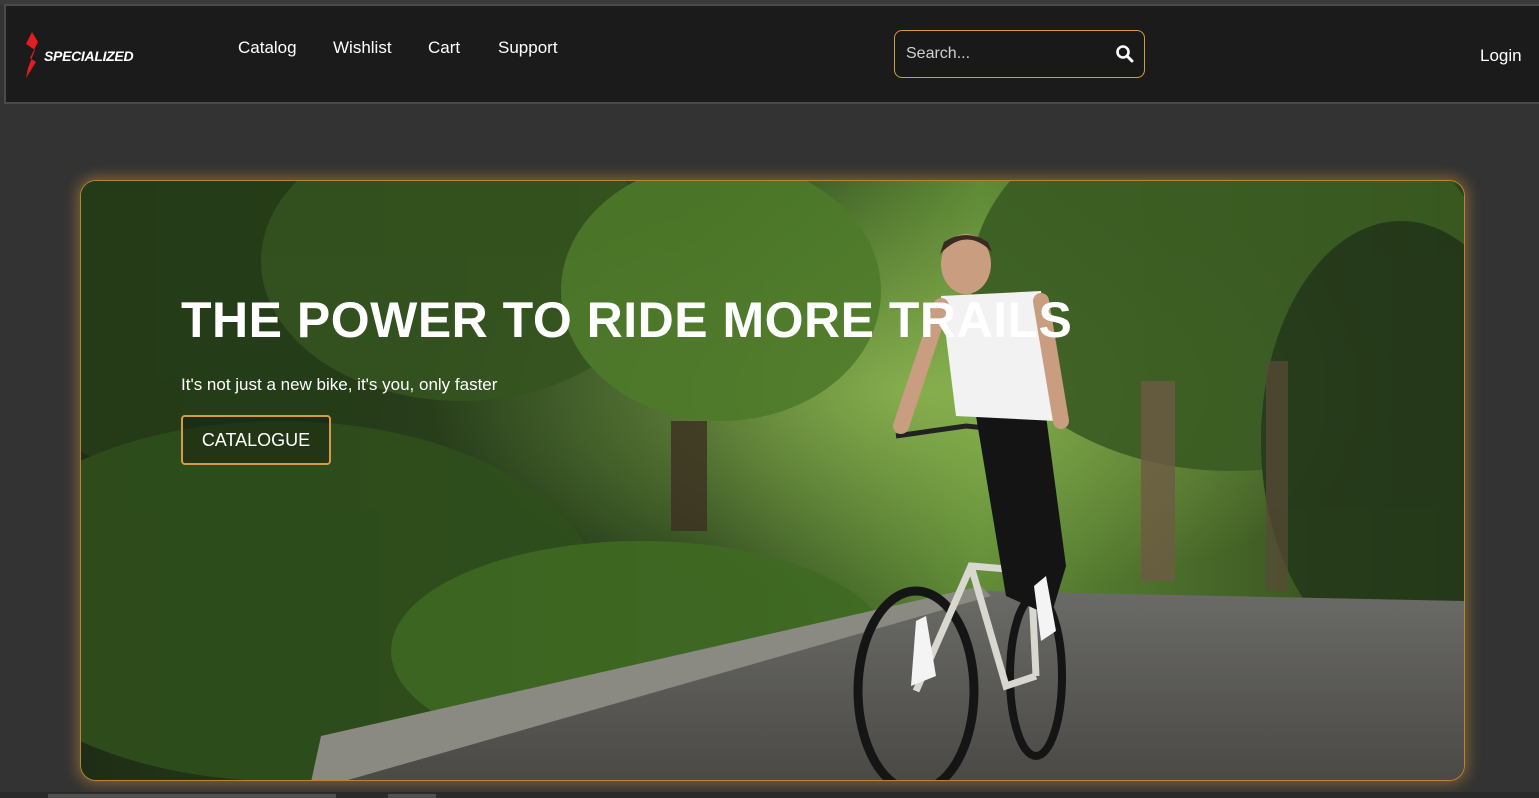 Image resolution: width=1539 pixels, height=798 pixels. I want to click on specialized-s-mark, so click(32, 55).